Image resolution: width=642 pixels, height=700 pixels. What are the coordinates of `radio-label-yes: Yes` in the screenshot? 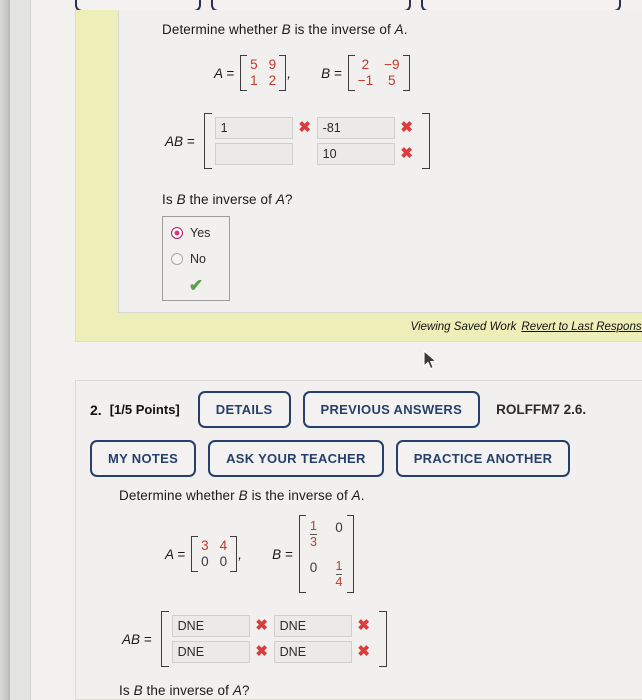 It's located at (200, 233).